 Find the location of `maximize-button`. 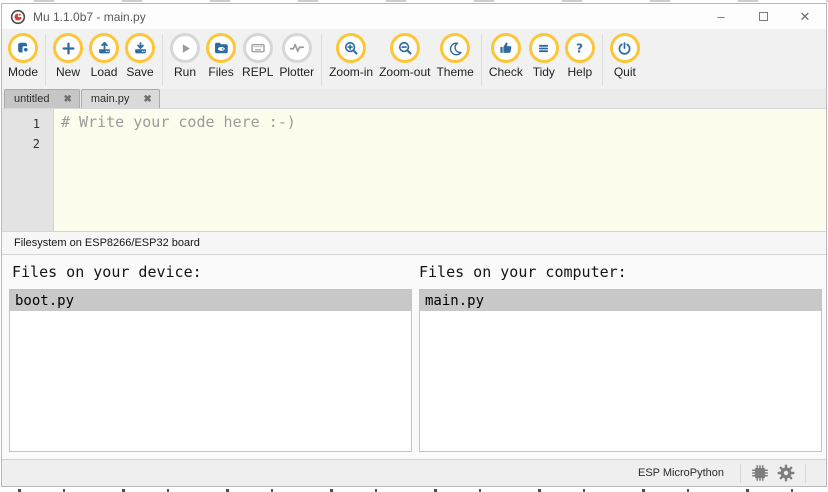

maximize-button is located at coordinates (763, 16).